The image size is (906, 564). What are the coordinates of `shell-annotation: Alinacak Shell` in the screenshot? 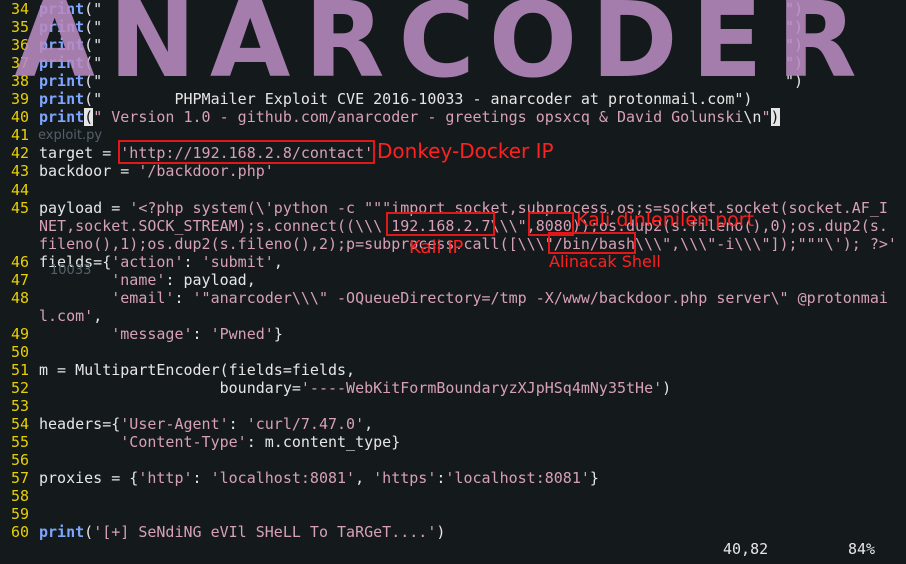 It's located at (605, 261).